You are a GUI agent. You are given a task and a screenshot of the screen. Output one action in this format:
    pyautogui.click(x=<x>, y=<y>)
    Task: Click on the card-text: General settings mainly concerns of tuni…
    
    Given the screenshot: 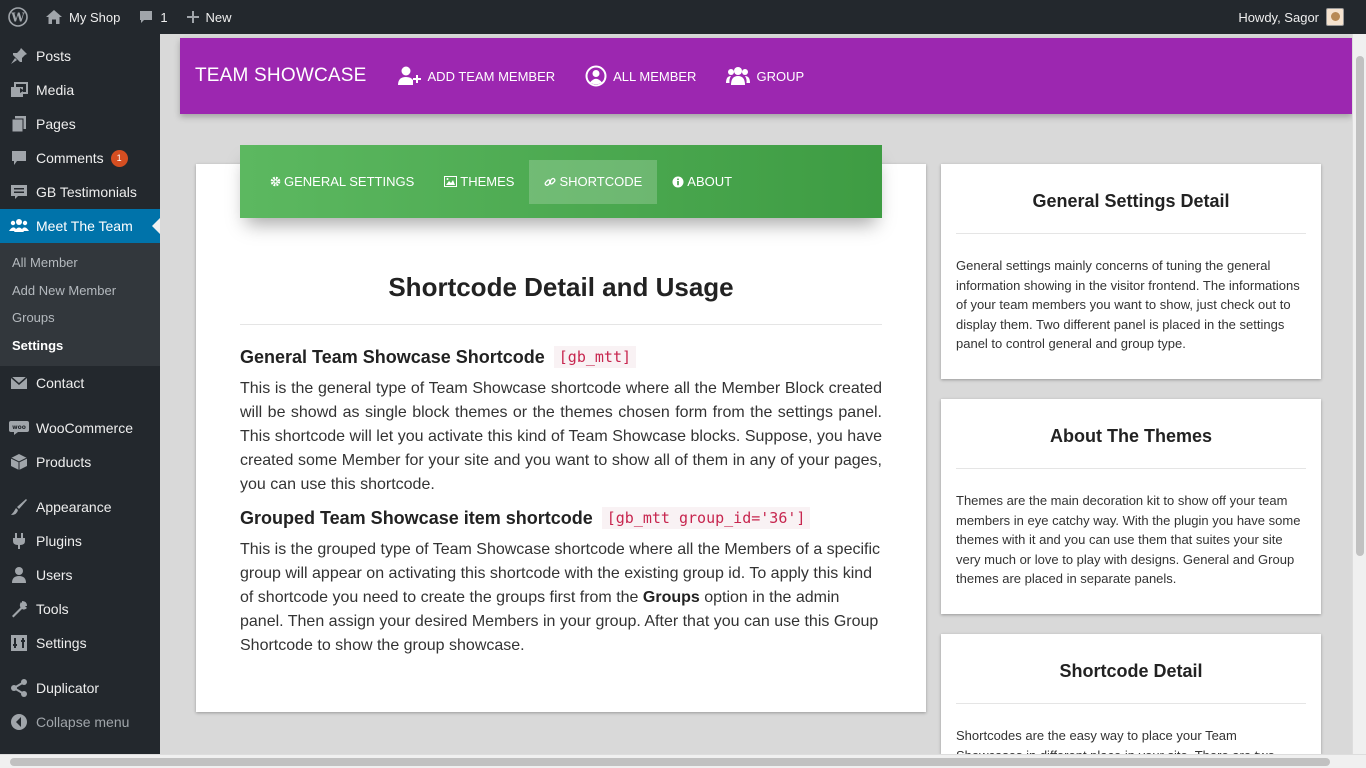 What is the action you would take?
    pyautogui.click(x=1128, y=304)
    